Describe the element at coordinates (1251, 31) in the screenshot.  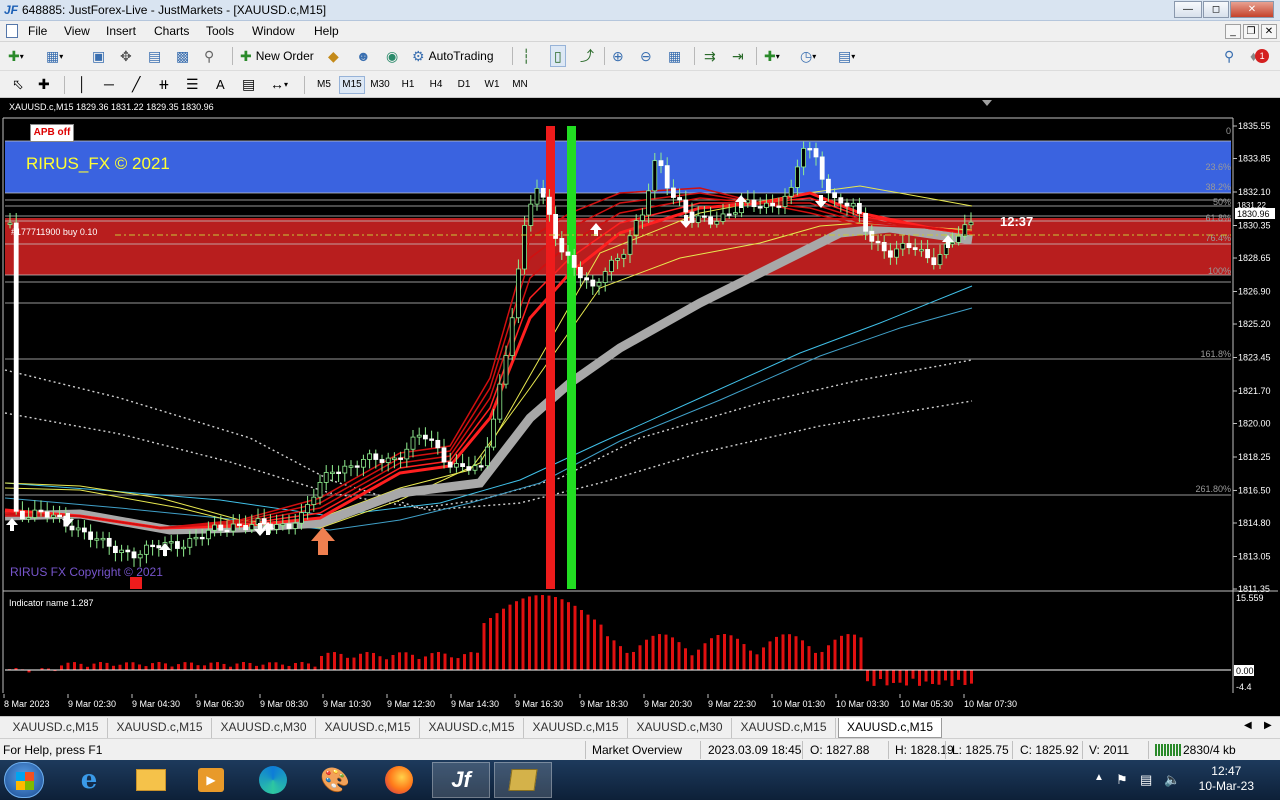
I see `mdi-restore-button: ❐` at that location.